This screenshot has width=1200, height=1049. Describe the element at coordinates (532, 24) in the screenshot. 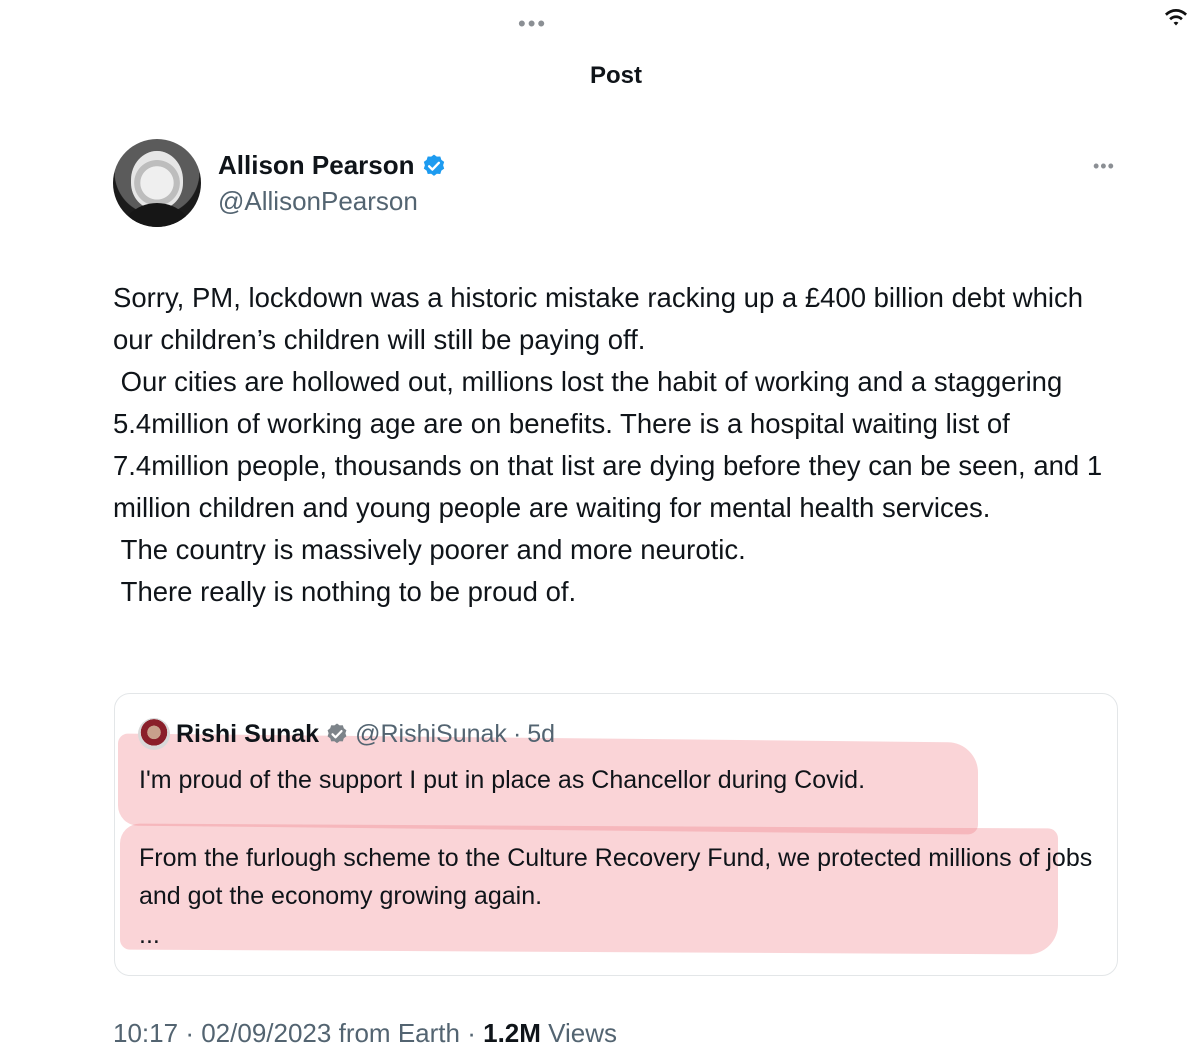

I see `top-more-dots-icon: •••` at that location.